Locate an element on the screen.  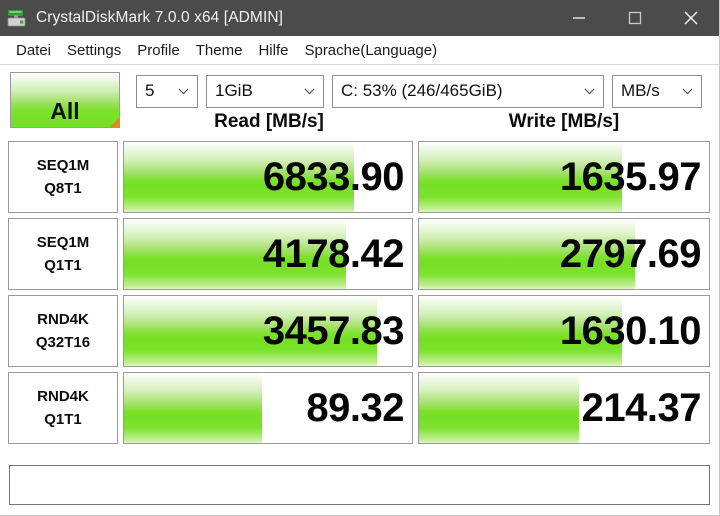
test-label-bottom: Q32T16 is located at coordinates (63, 342).